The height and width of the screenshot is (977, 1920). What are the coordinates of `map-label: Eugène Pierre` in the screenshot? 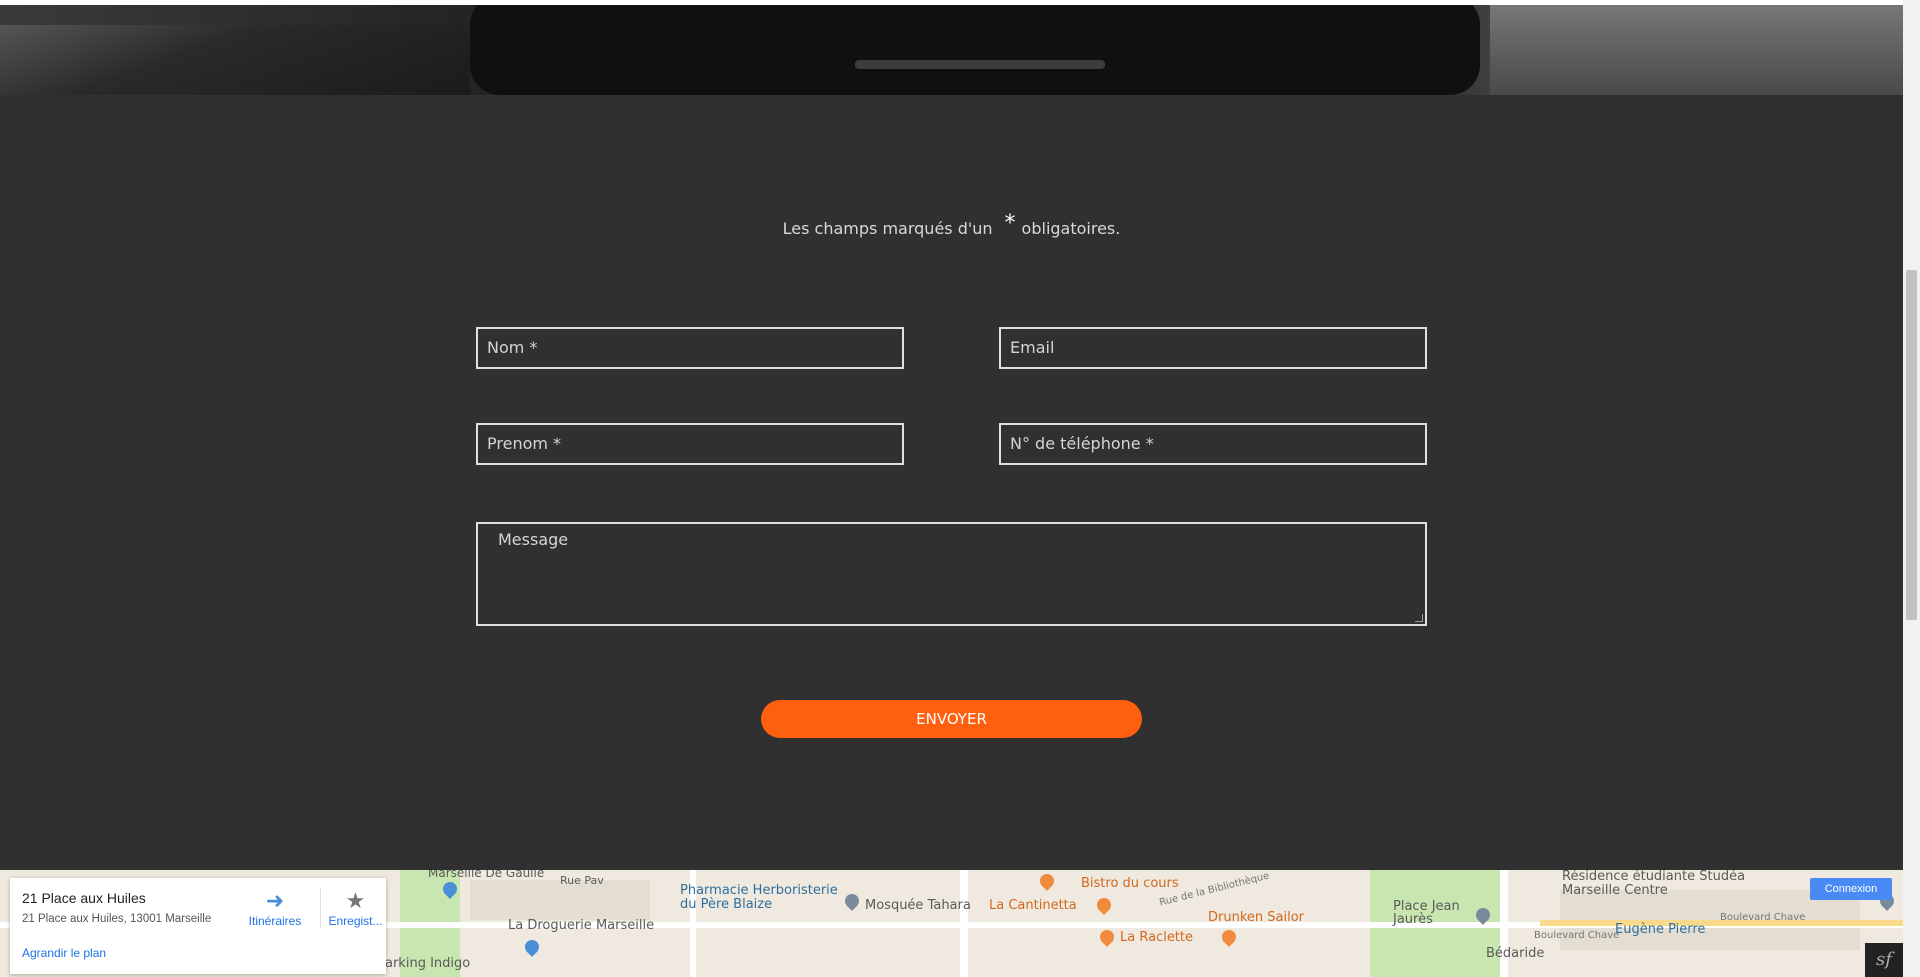 It's located at (1660, 929).